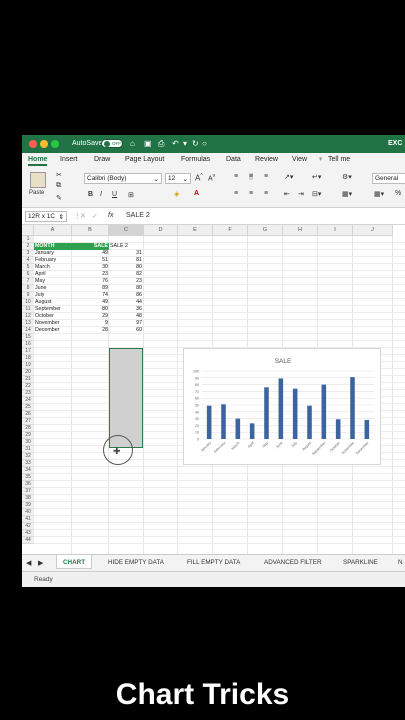  I want to click on outdent-icon: ⇥, so click(301, 194).